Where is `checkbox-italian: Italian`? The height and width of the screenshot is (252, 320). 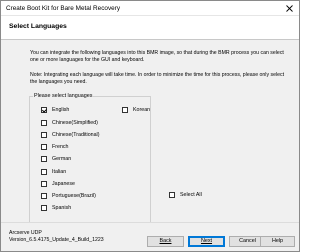 checkbox-italian: Italian is located at coordinates (53, 172).